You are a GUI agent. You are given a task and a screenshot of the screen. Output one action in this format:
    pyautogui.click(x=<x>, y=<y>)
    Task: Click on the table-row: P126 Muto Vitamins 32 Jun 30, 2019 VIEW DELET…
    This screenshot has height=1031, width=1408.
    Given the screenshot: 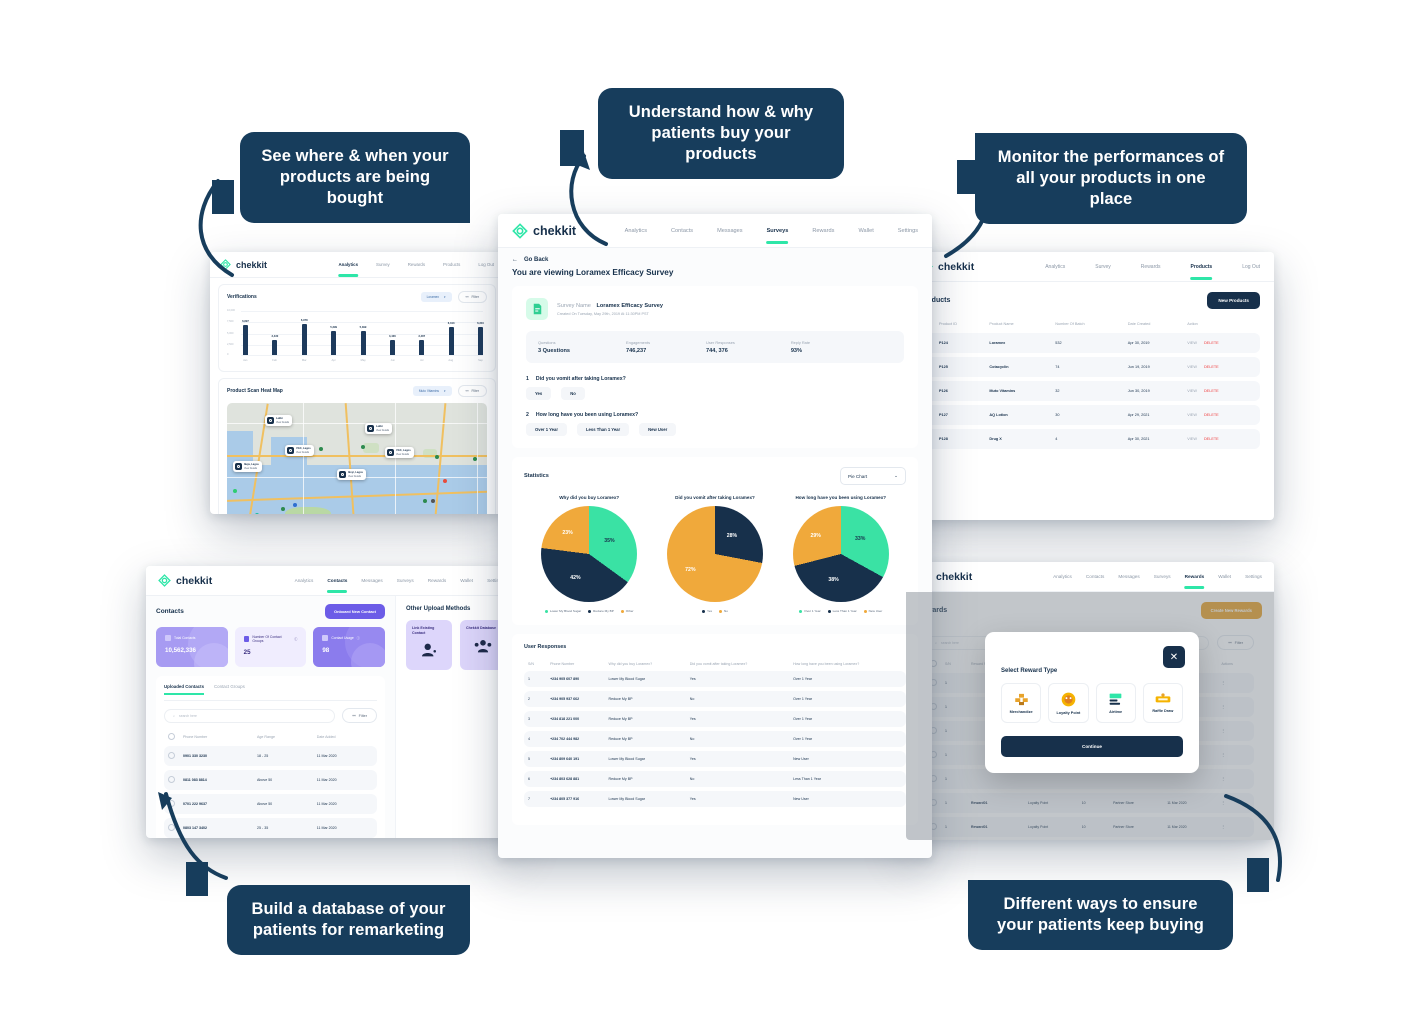 What is the action you would take?
    pyautogui.click(x=1090, y=391)
    